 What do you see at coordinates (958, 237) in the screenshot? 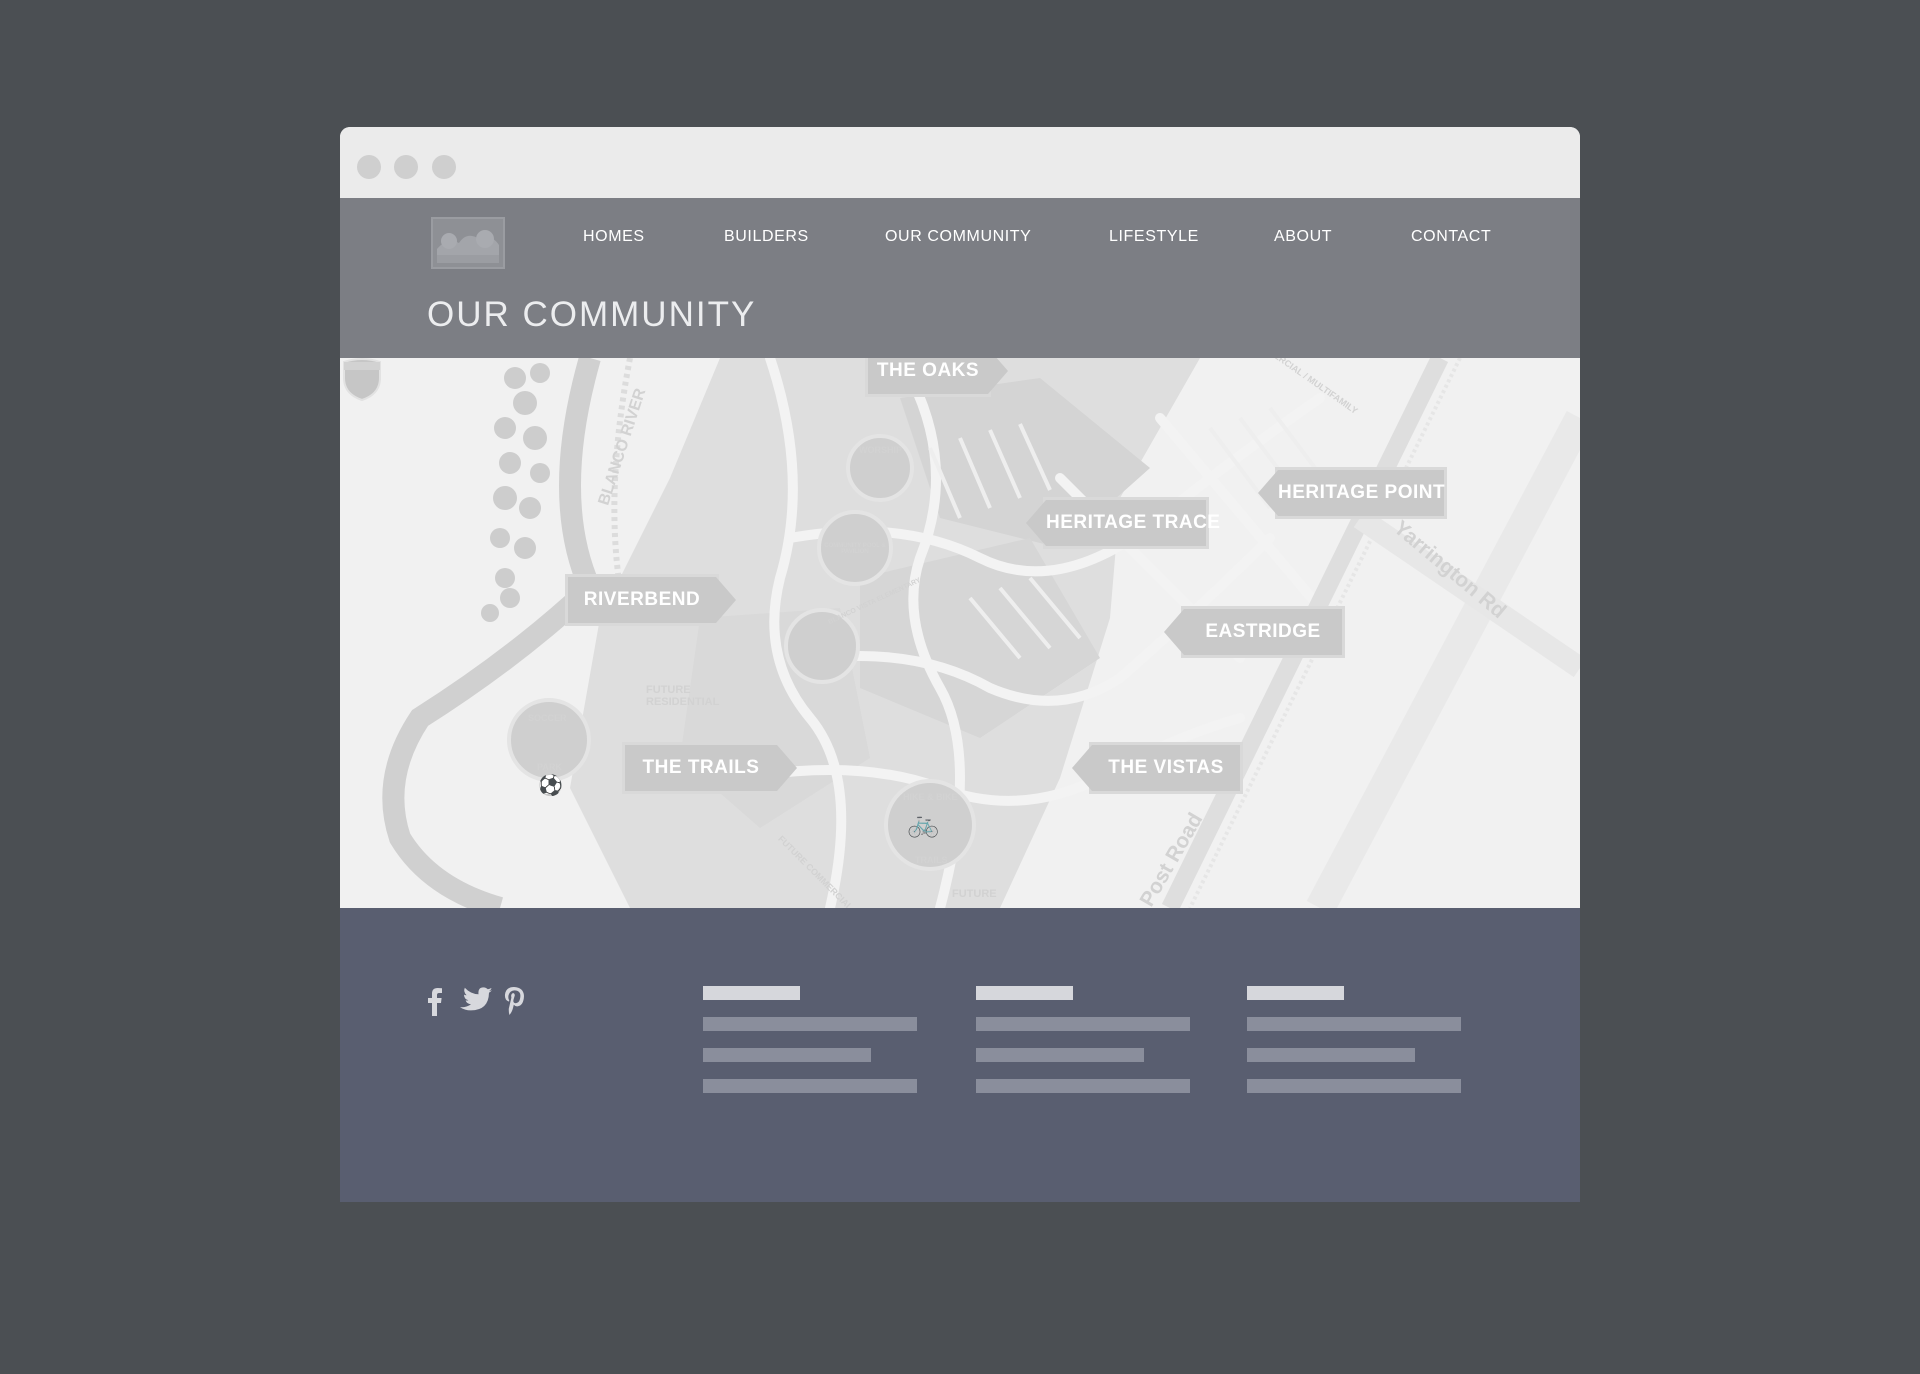
I see `nav-our-community: OUR COMMUNITY` at bounding box center [958, 237].